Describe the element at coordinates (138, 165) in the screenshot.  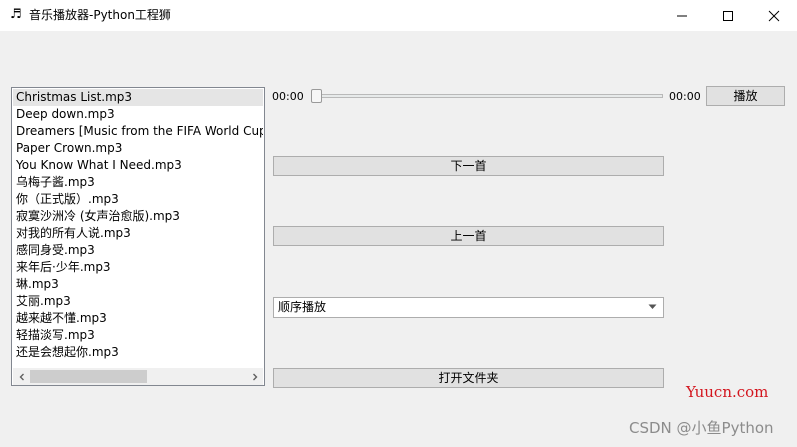
I see `playlist-item: You Know What I Need.mp3` at that location.